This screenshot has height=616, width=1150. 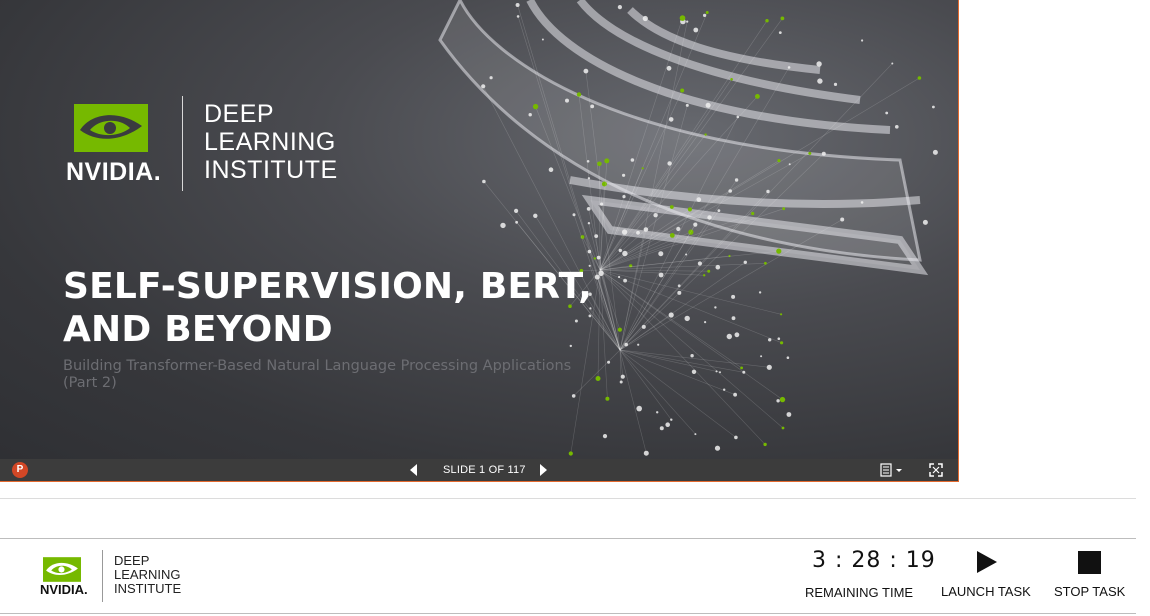 What do you see at coordinates (936, 470) in the screenshot?
I see `fullscreen-icon` at bounding box center [936, 470].